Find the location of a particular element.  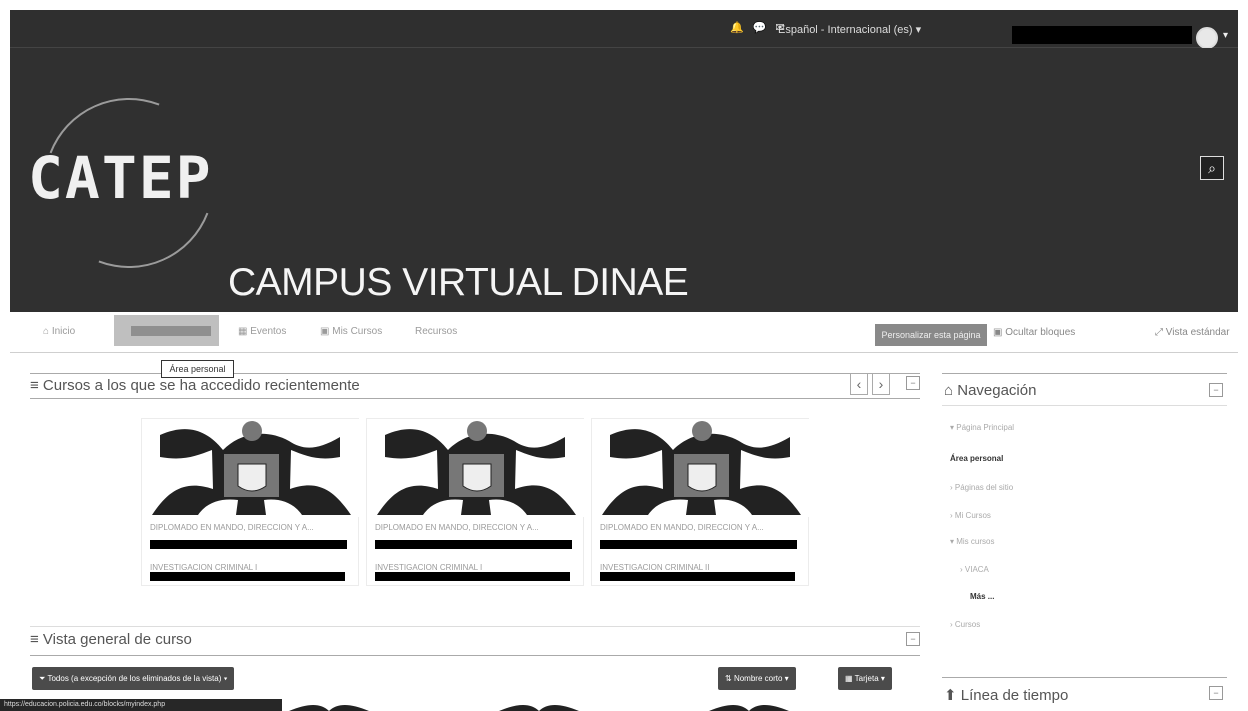

personal-area-tooltip: Área personal is located at coordinates (197, 369).